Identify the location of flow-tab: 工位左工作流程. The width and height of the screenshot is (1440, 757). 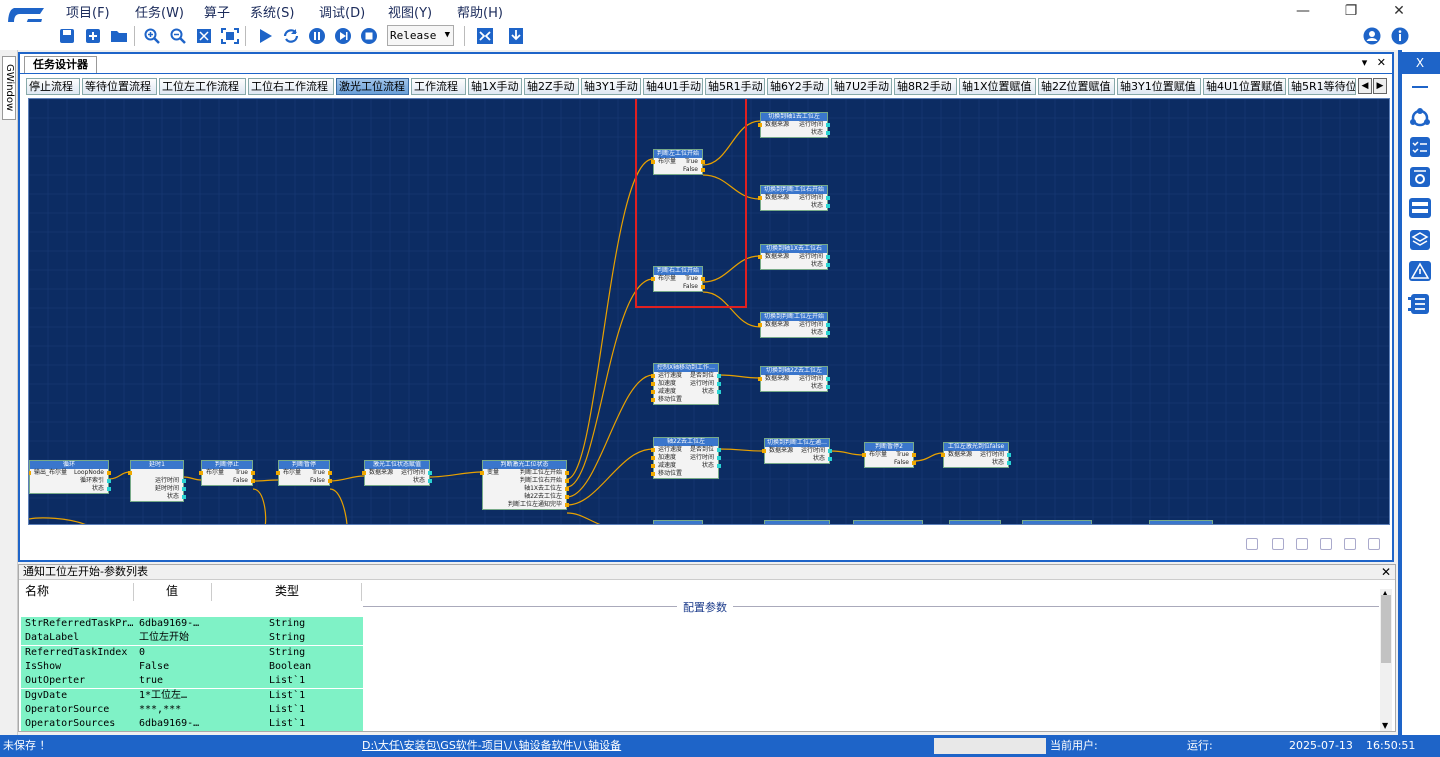
(202, 86).